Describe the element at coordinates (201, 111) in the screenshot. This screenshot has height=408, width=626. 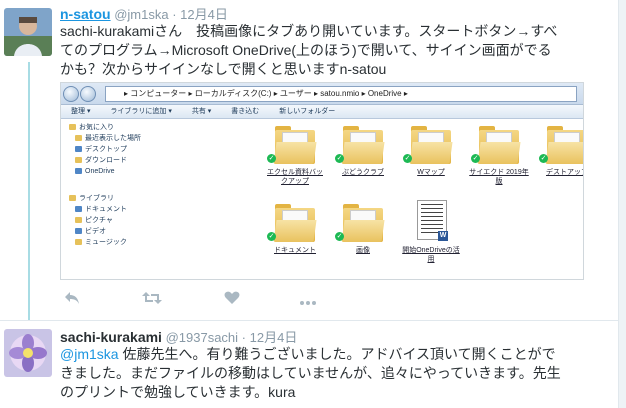
I see `toolbar-item: 共有 ▾` at that location.